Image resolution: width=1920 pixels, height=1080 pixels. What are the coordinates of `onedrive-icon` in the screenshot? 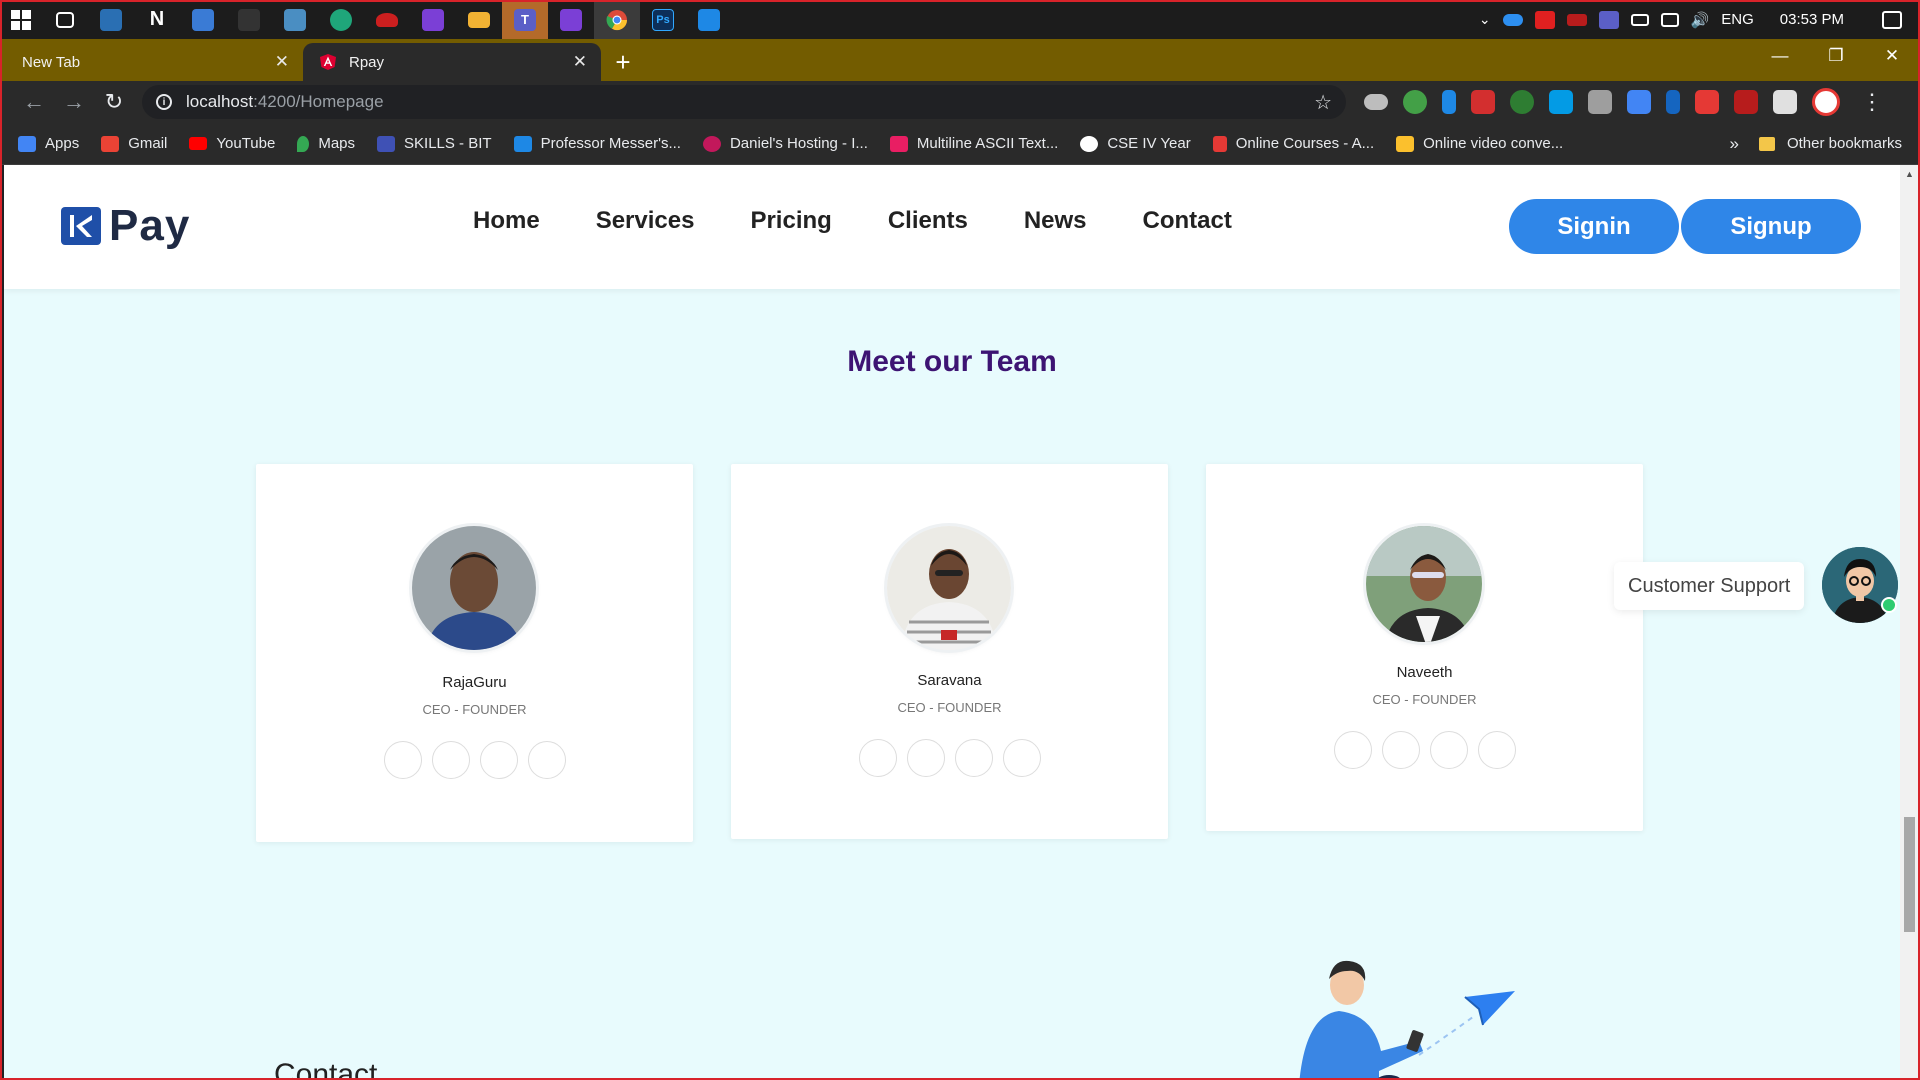 It's located at (1512, 19).